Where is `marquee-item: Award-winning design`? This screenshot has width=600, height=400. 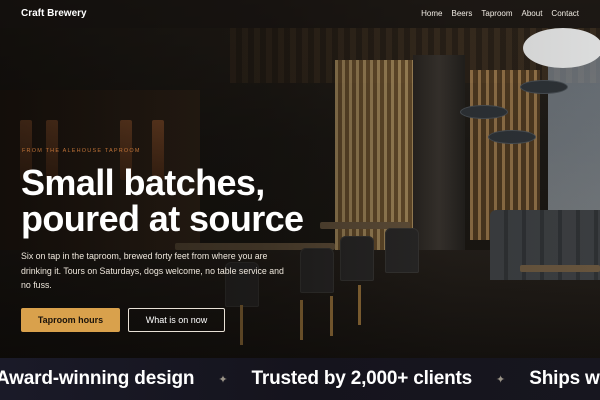
marquee-item: Award-winning design is located at coordinates (97, 378).